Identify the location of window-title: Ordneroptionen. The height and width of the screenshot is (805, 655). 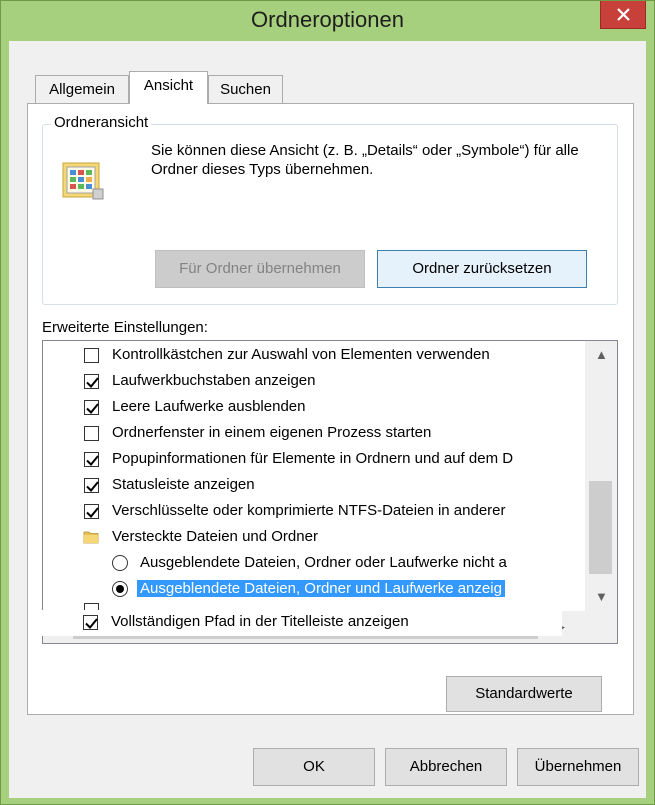
(327, 19).